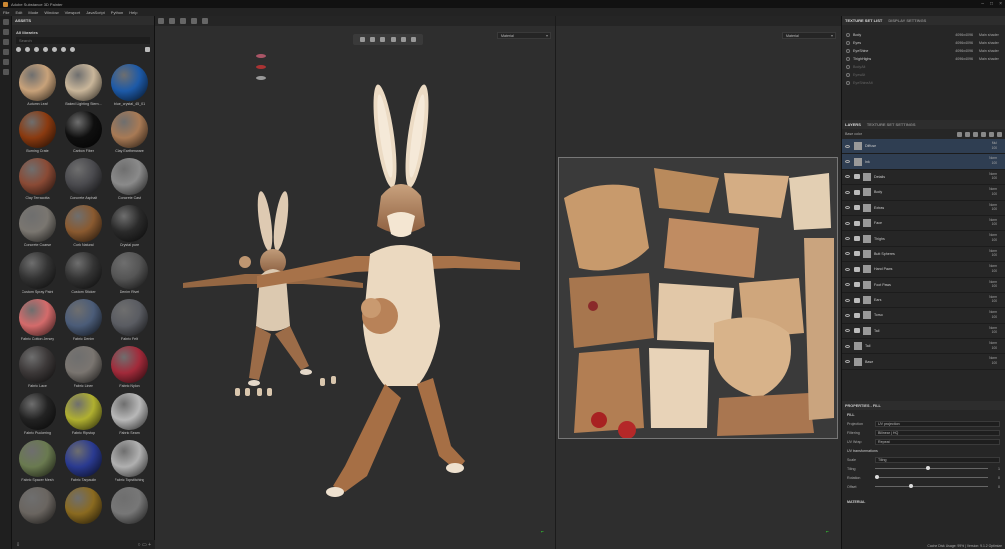  I want to click on asset-item: Fabric Felt, so click(129, 321).